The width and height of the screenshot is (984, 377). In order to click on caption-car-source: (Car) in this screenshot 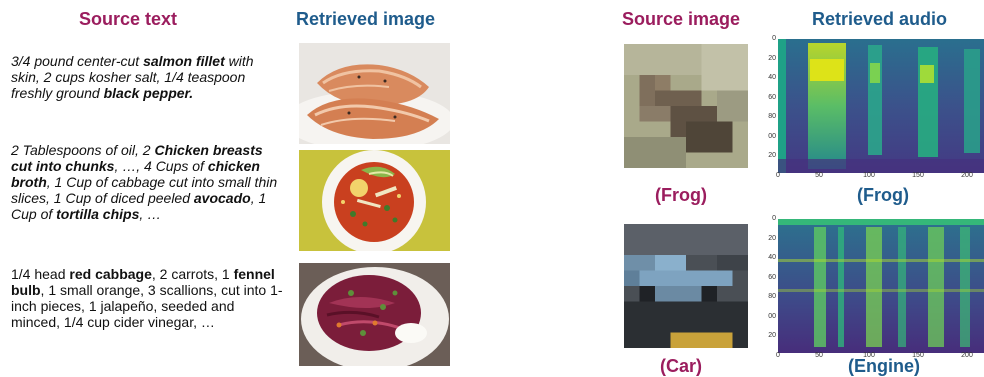, I will do `click(681, 366)`.